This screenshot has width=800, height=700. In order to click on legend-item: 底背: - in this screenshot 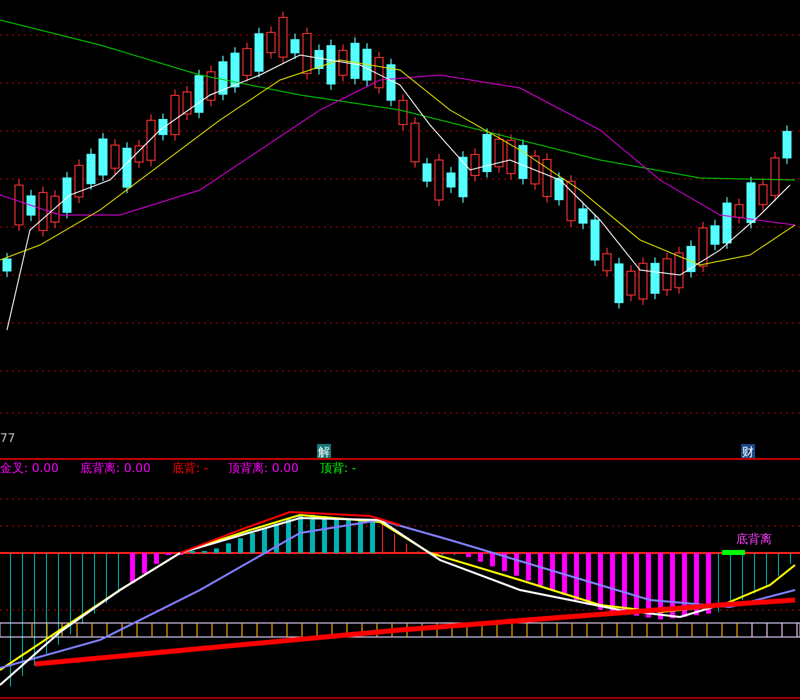, I will do `click(190, 468)`.